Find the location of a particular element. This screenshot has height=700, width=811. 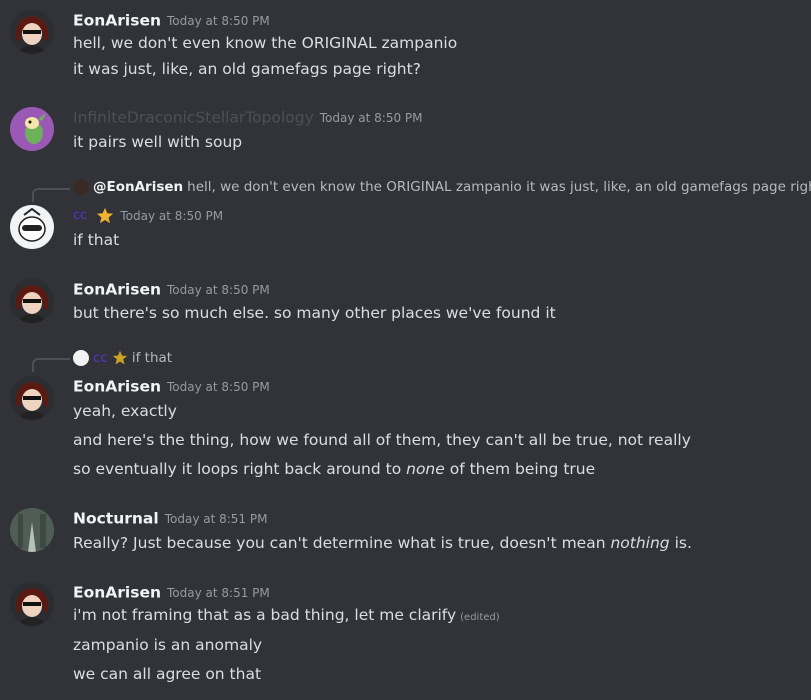

message-header: EonArisen Today at 8:51 PM is located at coordinates (171, 593).